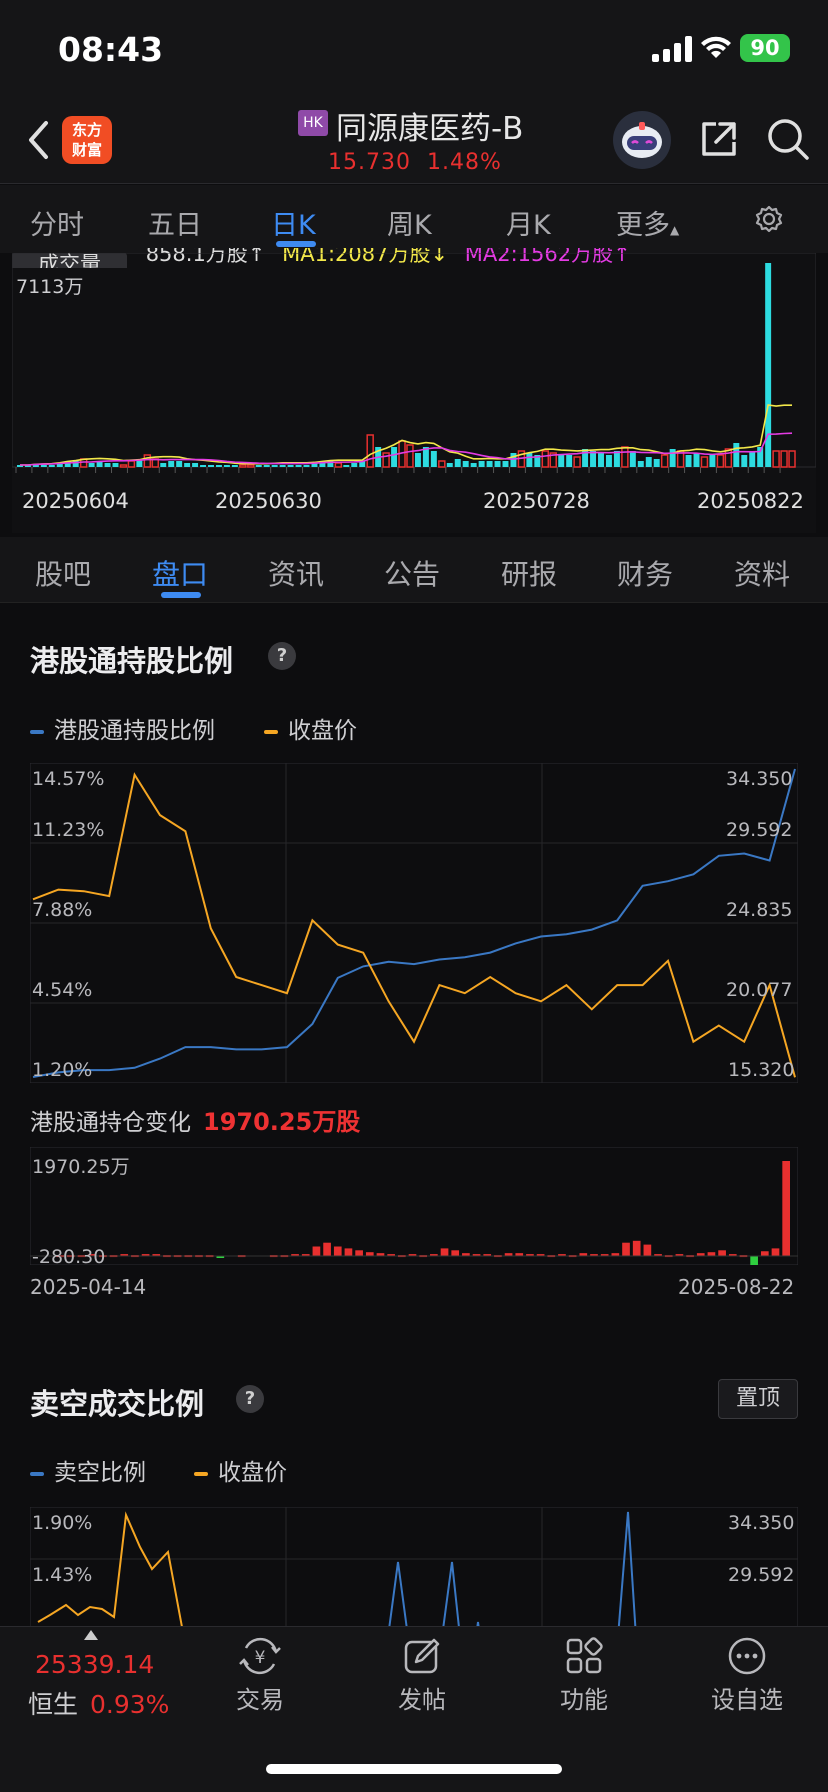  What do you see at coordinates (110, 1123) in the screenshot?
I see `position-change-label: 港股通持仓变化` at bounding box center [110, 1123].